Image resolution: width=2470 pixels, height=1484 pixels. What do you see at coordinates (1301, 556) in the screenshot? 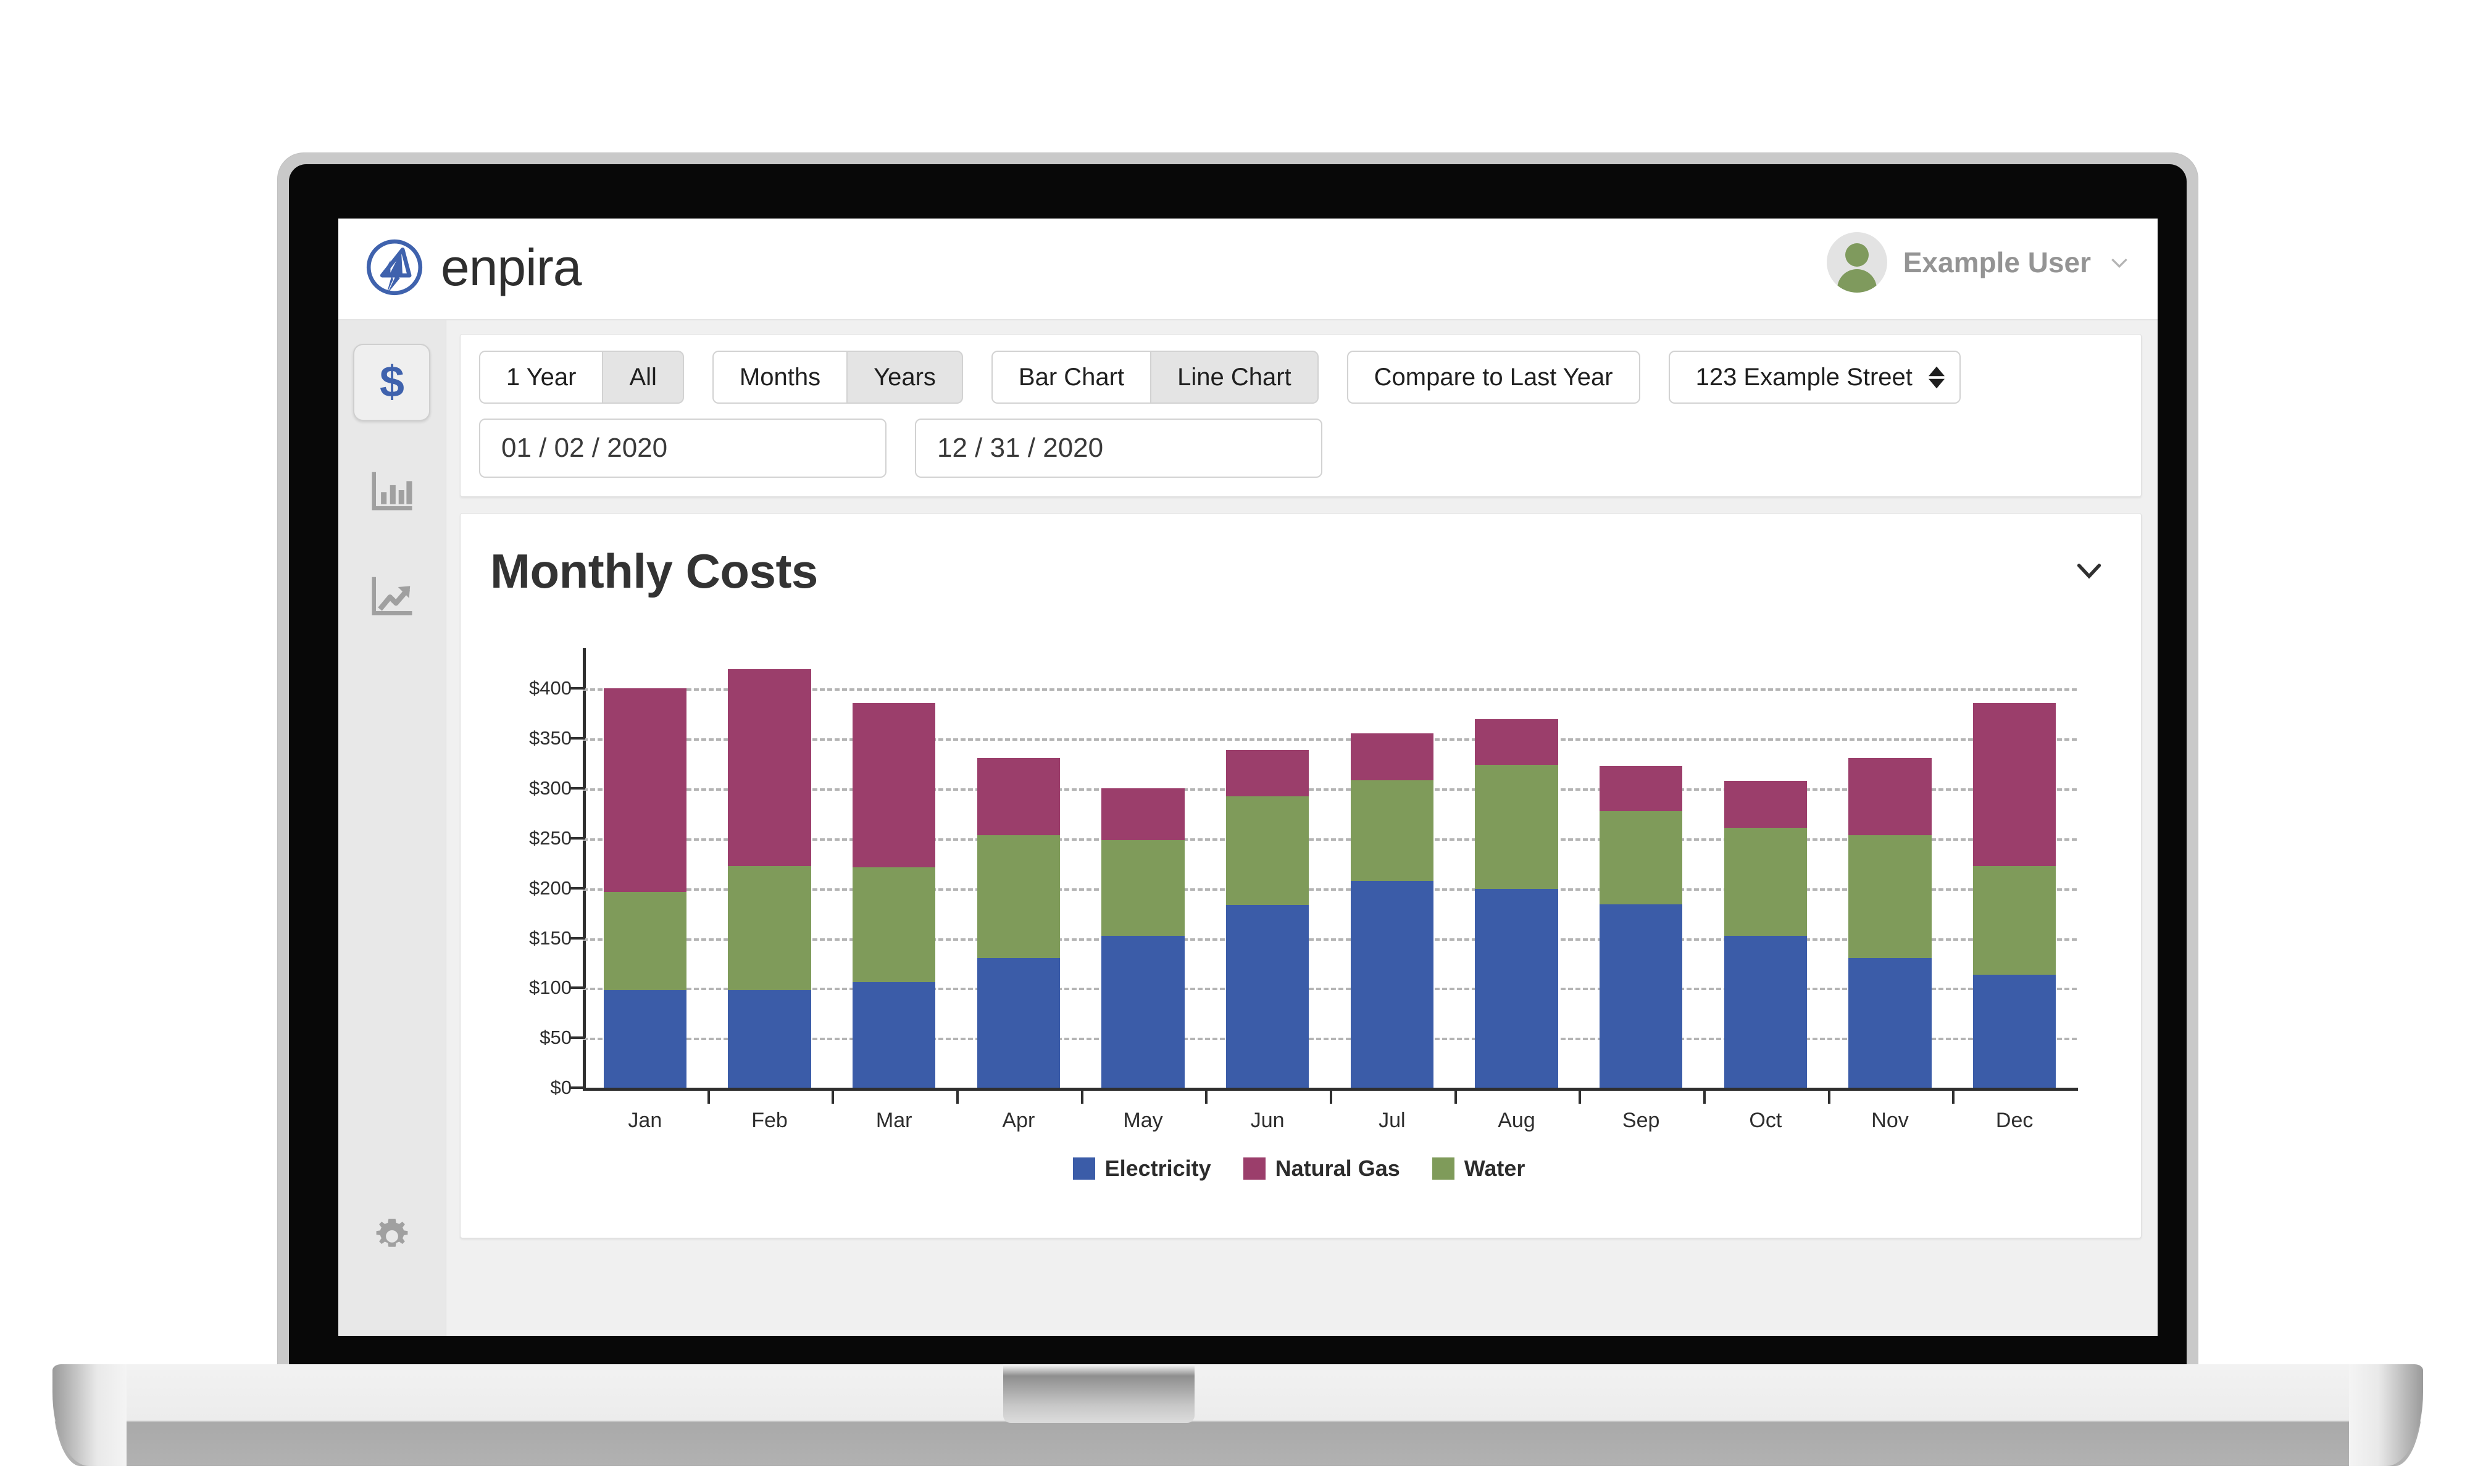
I see `chart-card-header: Monthly Costs` at bounding box center [1301, 556].